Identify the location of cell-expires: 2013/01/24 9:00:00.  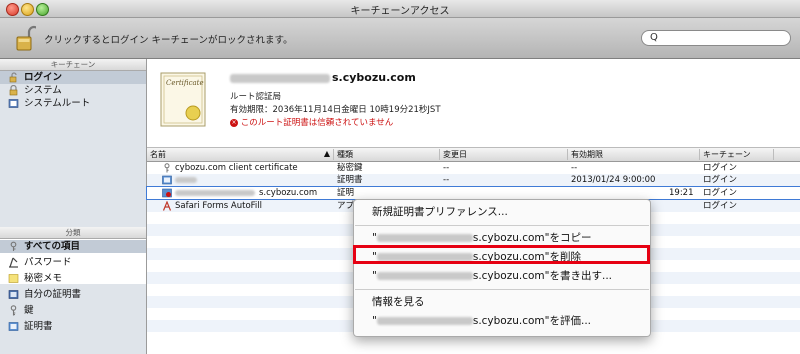
(613, 180).